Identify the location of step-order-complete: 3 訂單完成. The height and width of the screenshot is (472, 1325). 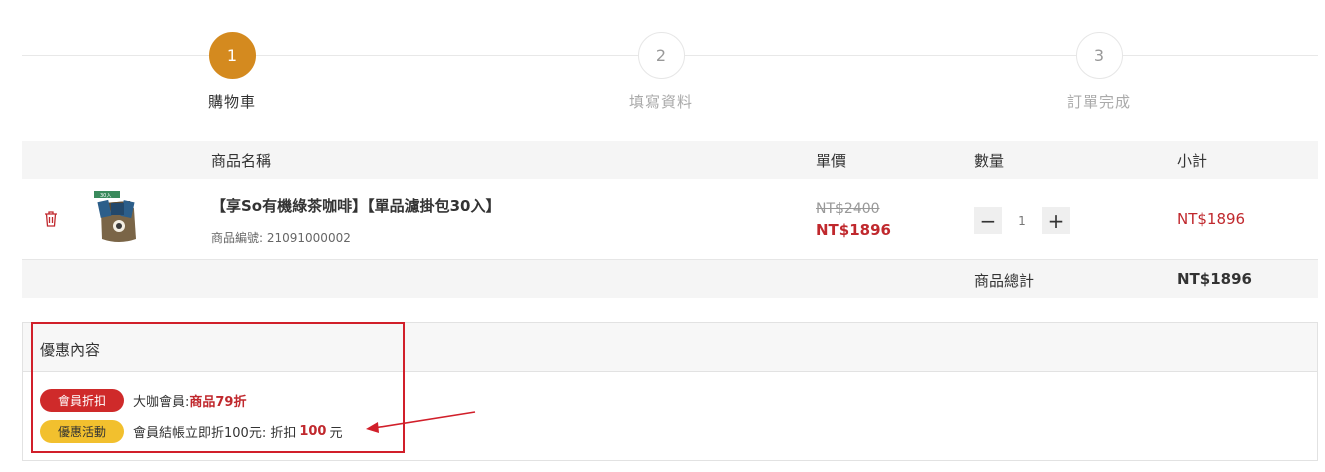
(1099, 72).